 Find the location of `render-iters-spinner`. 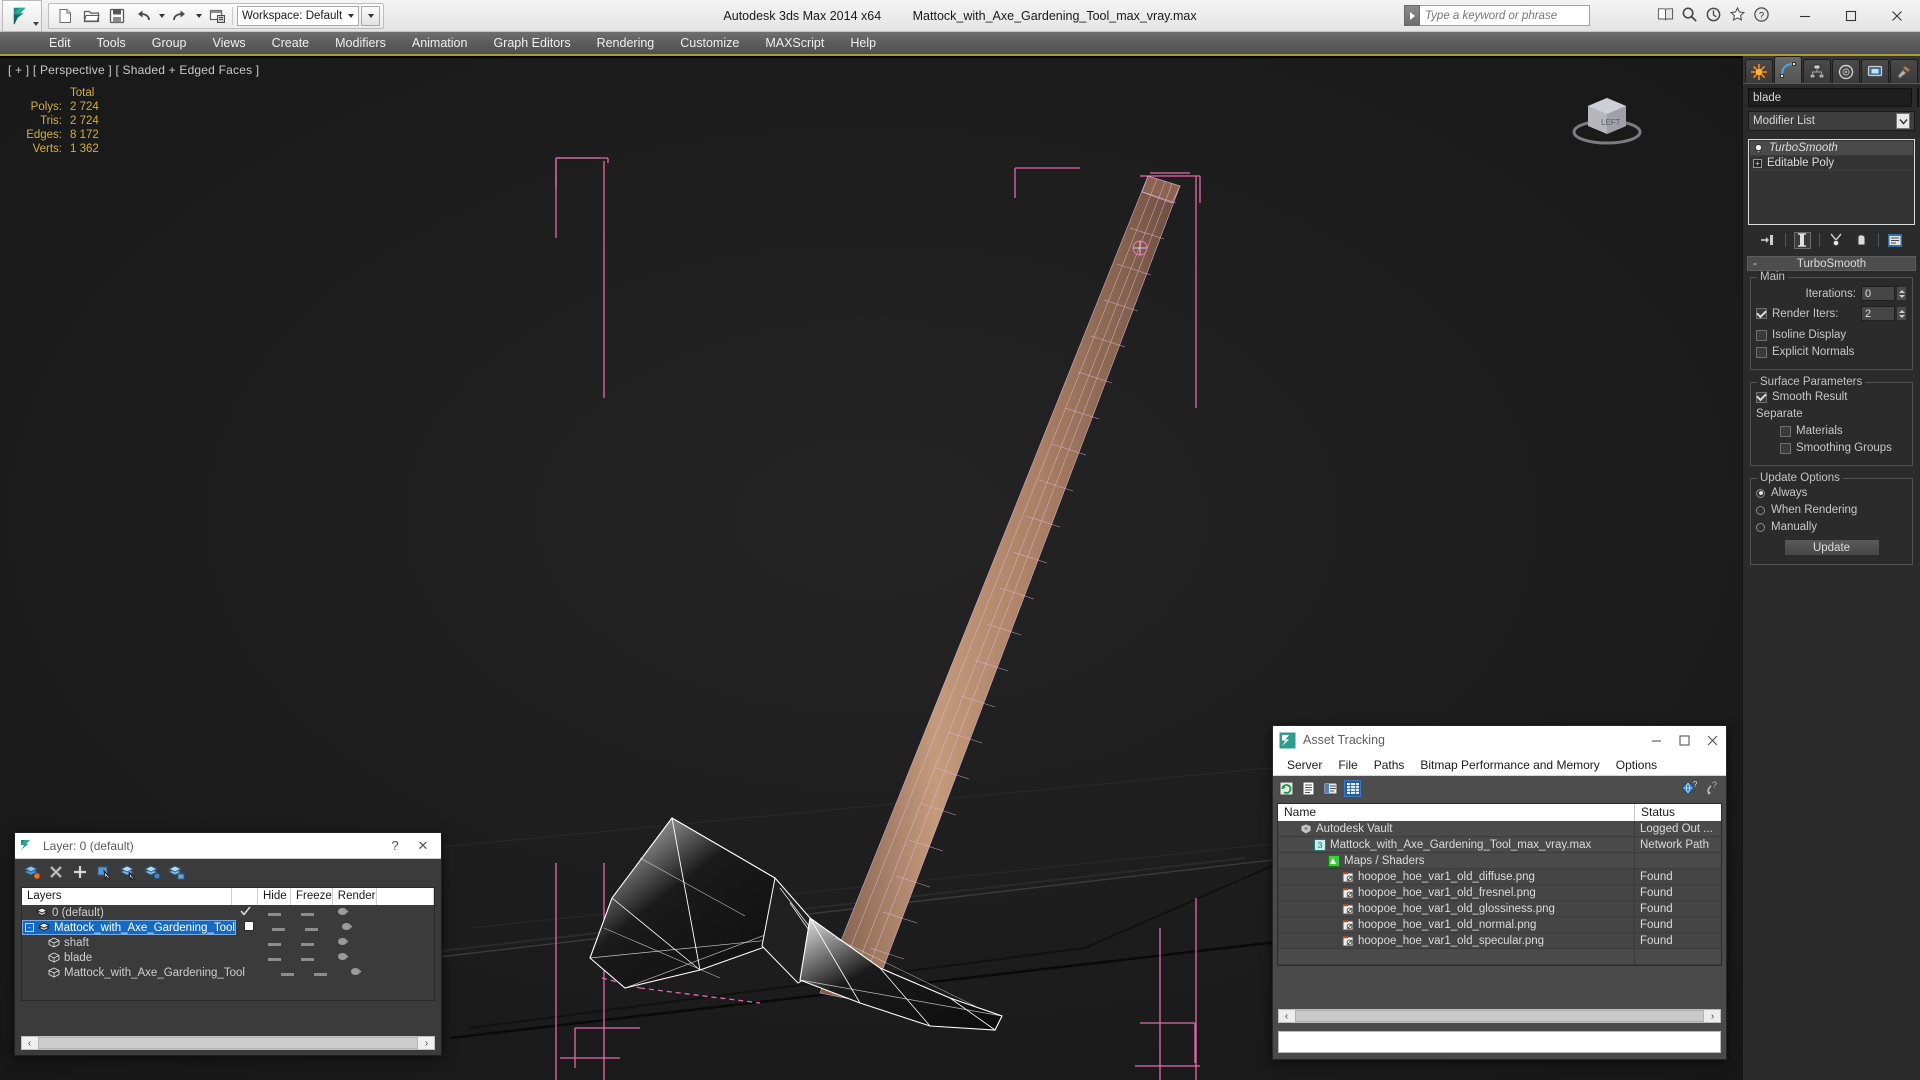

render-iters-spinner is located at coordinates (1901, 313).